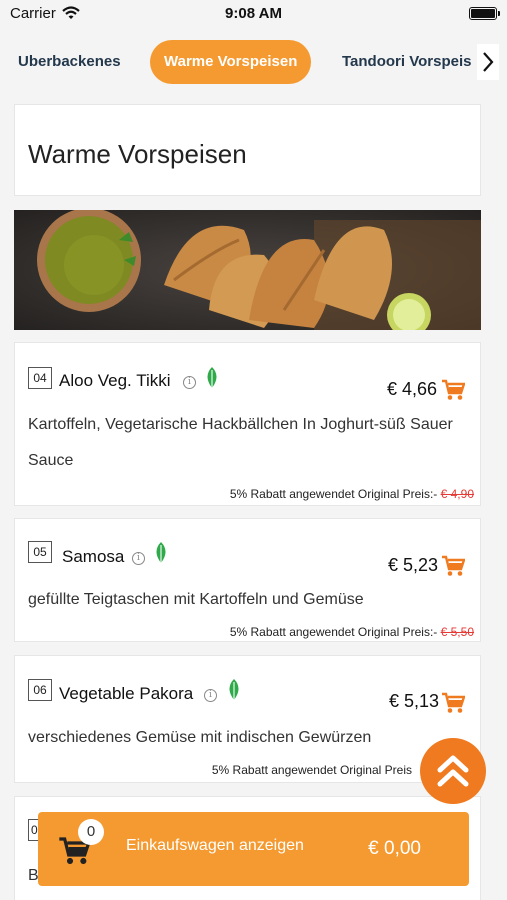 The image size is (507, 900). I want to click on battery-icon, so click(484, 13).